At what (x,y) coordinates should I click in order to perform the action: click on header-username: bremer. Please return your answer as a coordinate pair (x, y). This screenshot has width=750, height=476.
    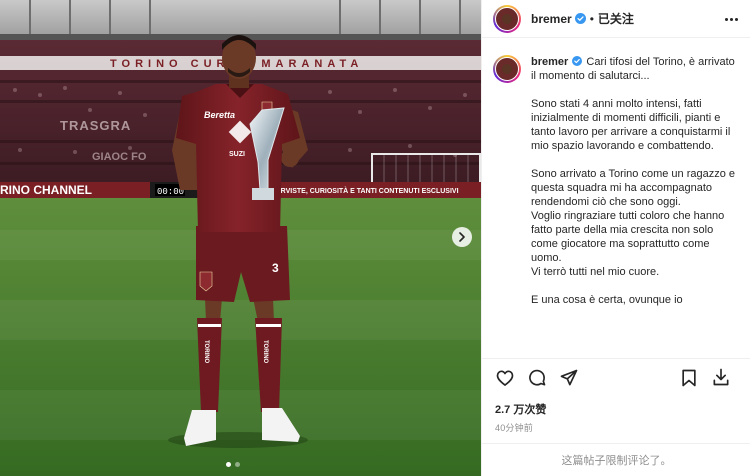
    Looking at the image, I should click on (551, 19).